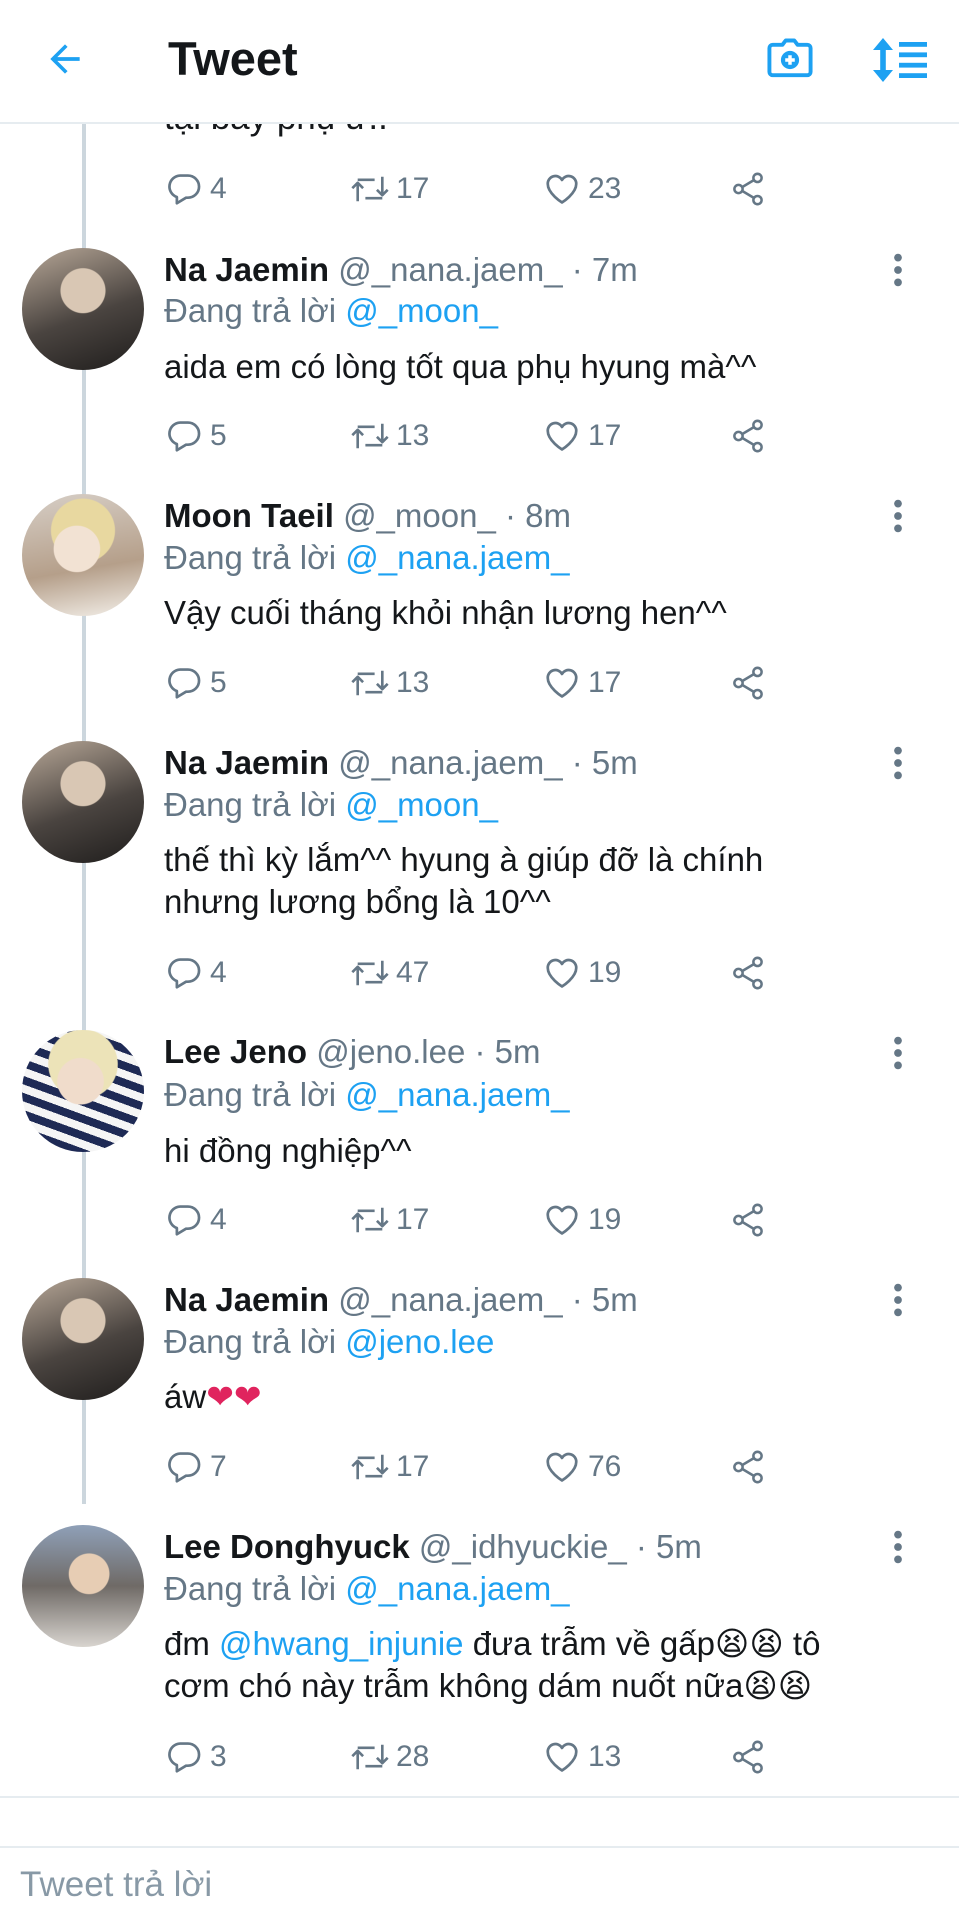 This screenshot has width=959, height=1920. I want to click on tweet-text-line: đm @hwang_injunie đưa trẫm về gấp😫😫 tô, so click(544, 1644).